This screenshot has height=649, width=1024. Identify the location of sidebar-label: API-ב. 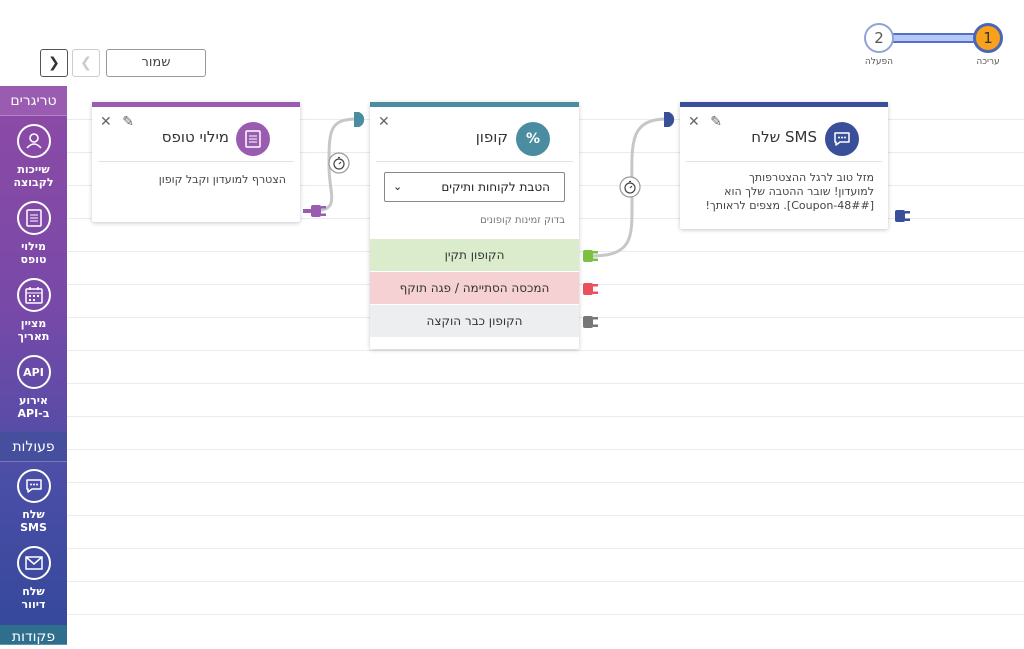
(33, 413).